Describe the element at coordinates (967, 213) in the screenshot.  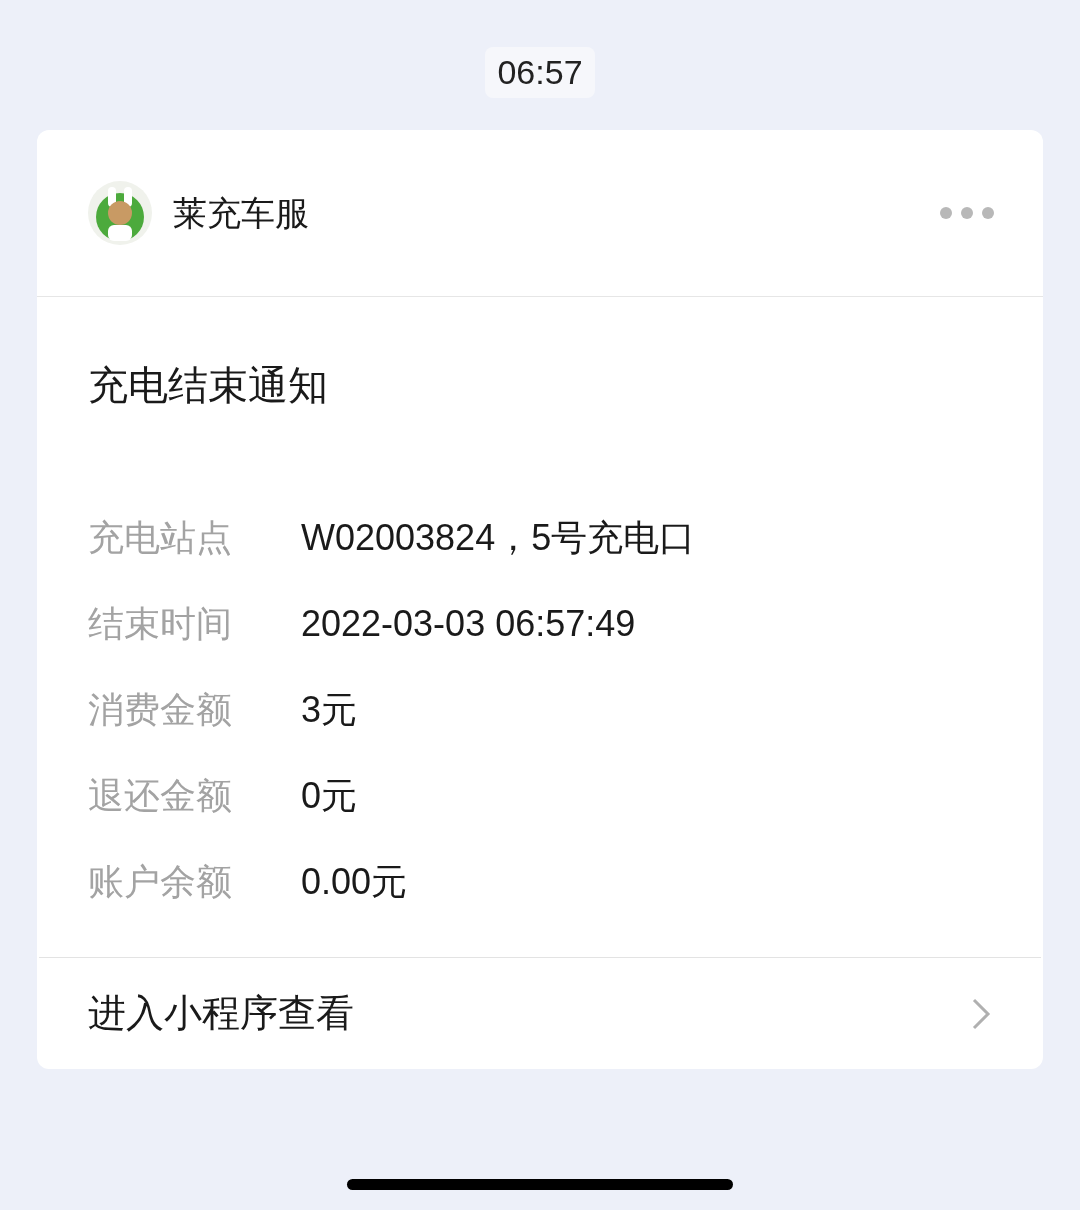
I see `more-icon` at that location.